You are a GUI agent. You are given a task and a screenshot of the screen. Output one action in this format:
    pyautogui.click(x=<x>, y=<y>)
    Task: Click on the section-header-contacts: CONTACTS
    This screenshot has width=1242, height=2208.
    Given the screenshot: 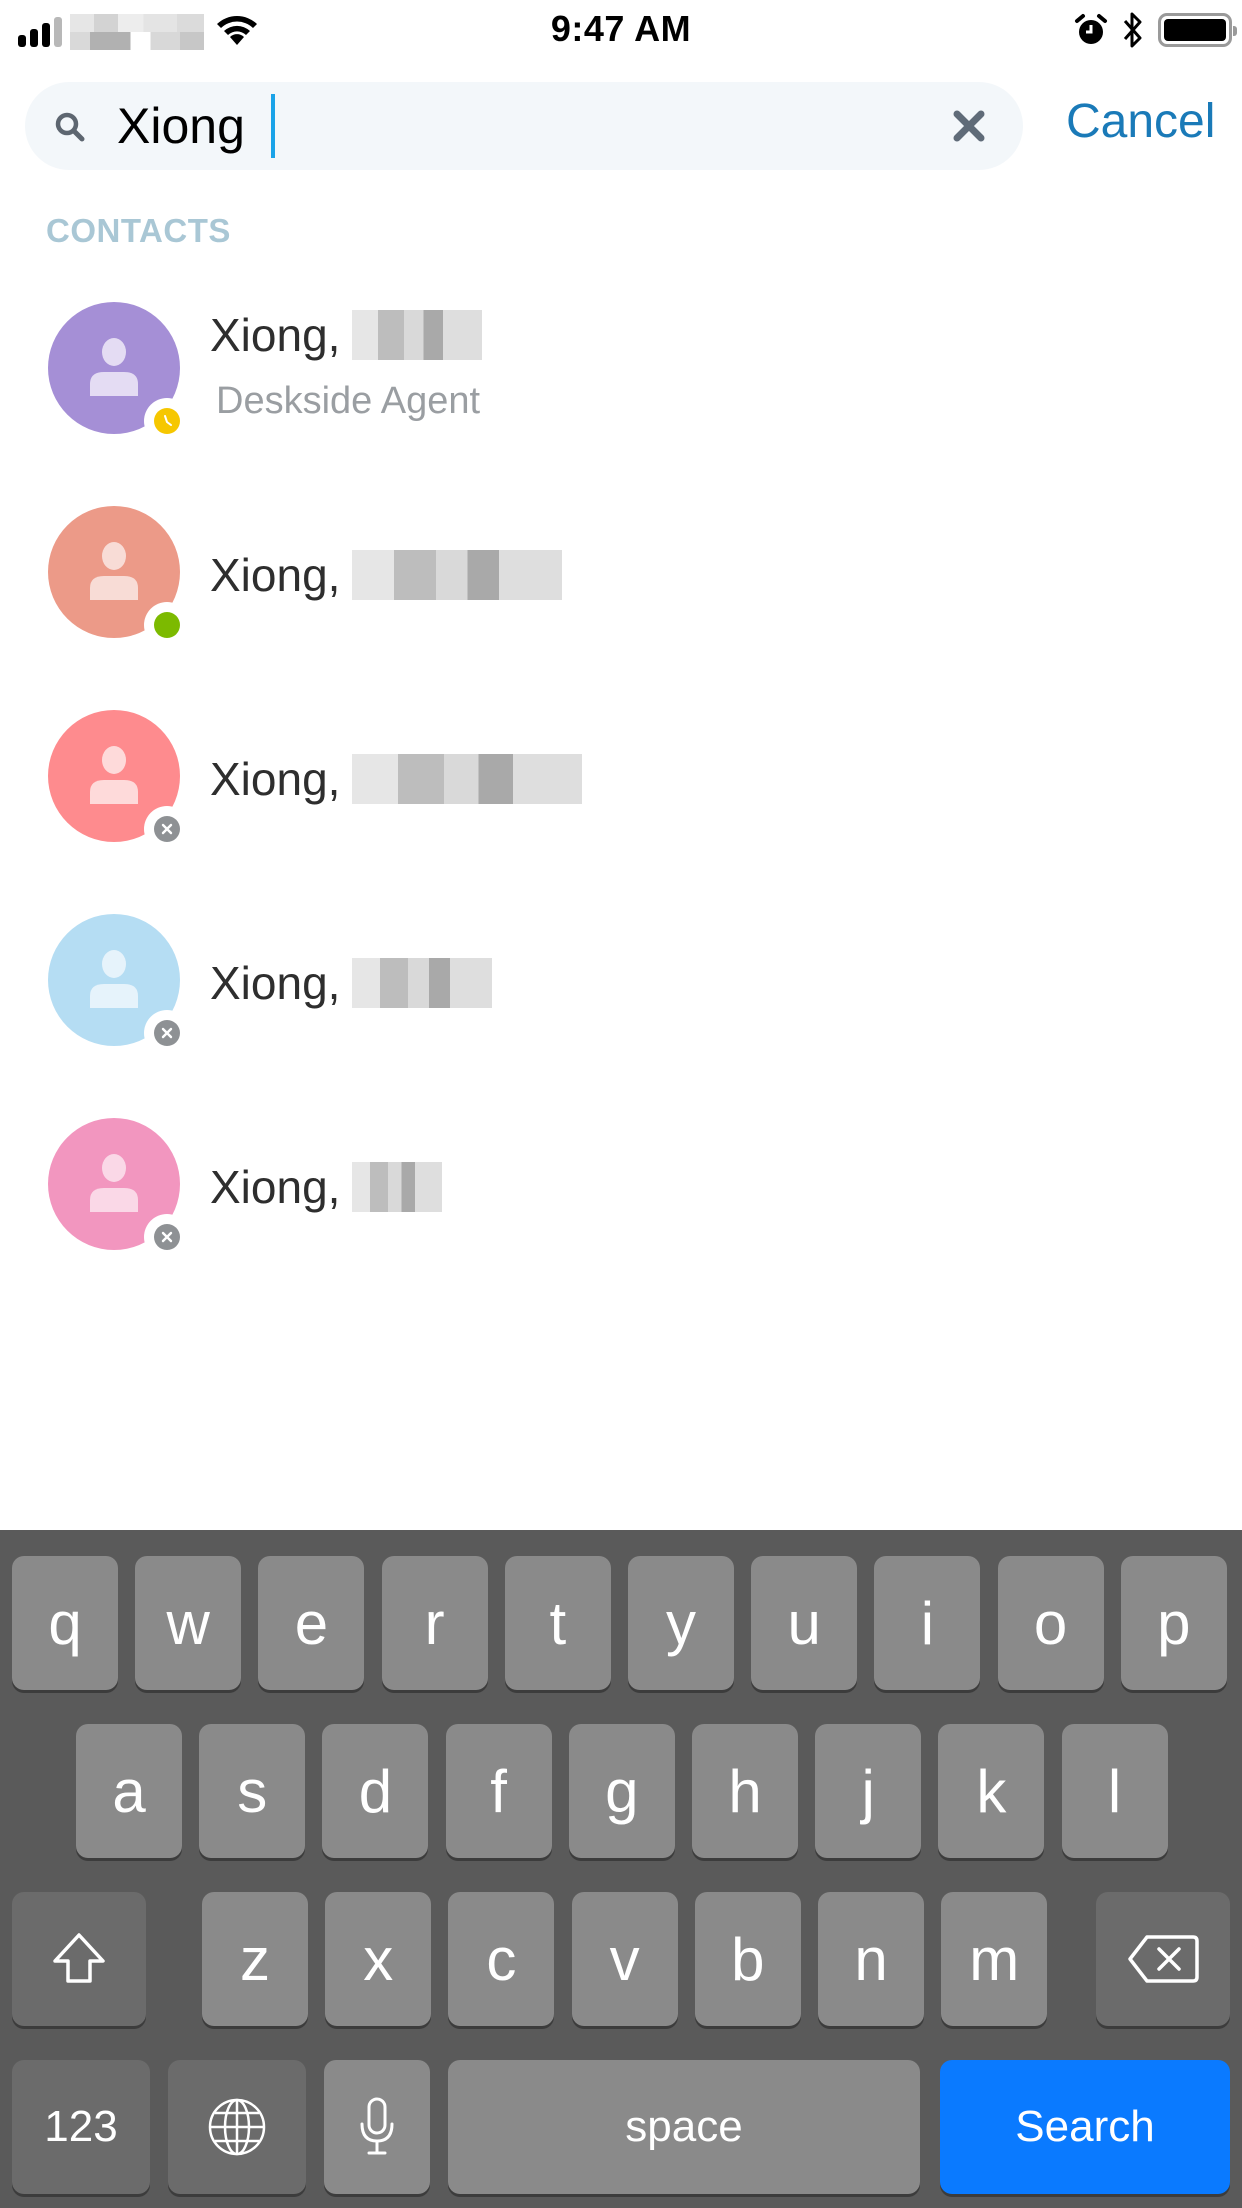 What is the action you would take?
    pyautogui.click(x=138, y=230)
    